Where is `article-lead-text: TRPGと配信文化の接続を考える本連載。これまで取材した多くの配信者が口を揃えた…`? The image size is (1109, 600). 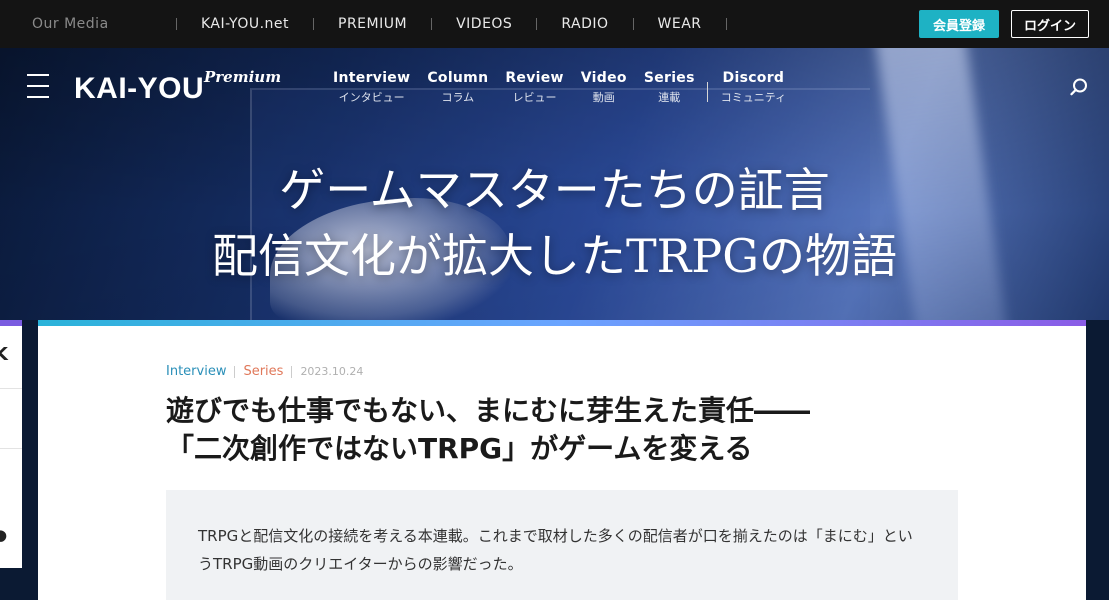
article-lead-text: TRPGと配信文化の接続を考える本連載。これまで取材した多くの配信者が口を揃えた… is located at coordinates (555, 550).